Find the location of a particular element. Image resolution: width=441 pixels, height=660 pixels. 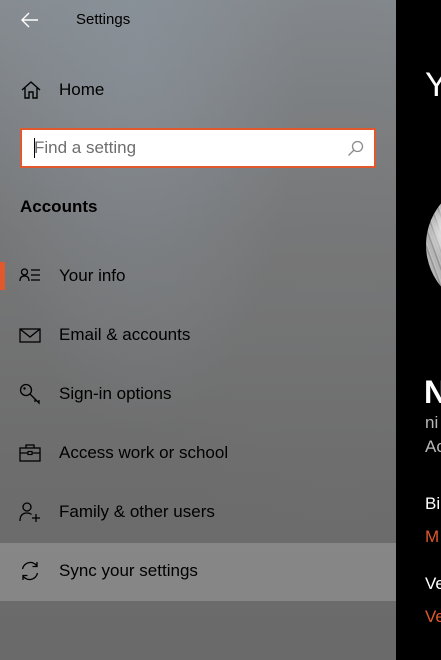

key-icon is located at coordinates (30, 394).